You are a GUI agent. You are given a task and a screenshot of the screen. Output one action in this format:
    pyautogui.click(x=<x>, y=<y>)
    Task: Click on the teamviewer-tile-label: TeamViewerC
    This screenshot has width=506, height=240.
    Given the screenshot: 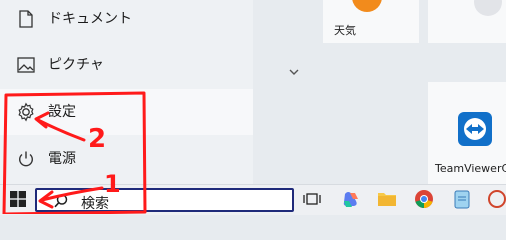 What is the action you would take?
    pyautogui.click(x=470, y=168)
    